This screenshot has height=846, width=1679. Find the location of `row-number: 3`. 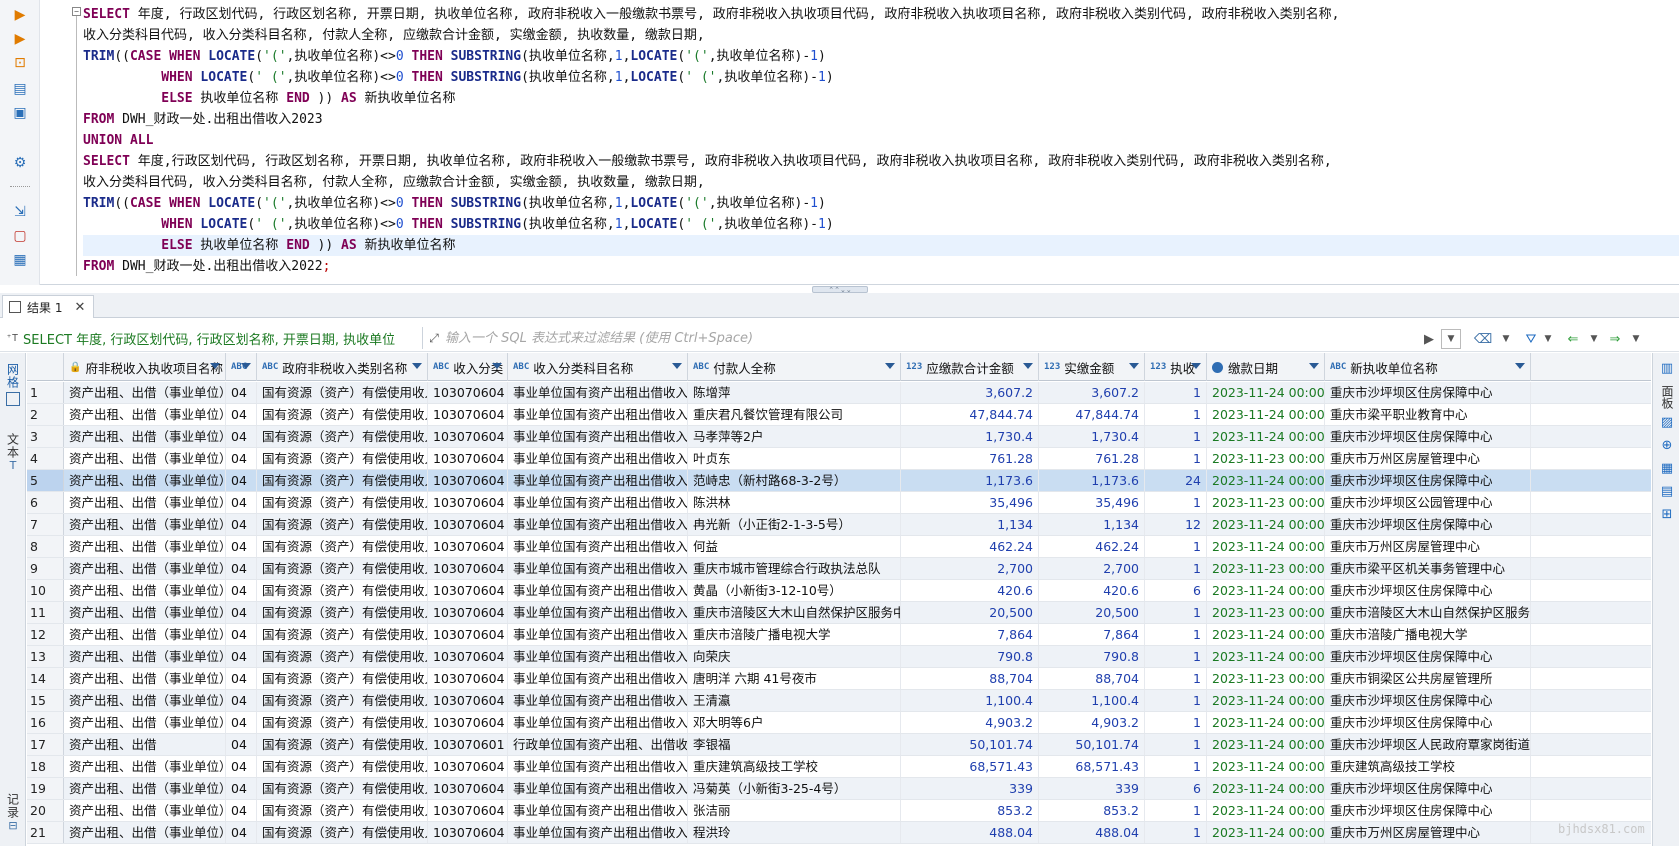

row-number: 3 is located at coordinates (45, 436).